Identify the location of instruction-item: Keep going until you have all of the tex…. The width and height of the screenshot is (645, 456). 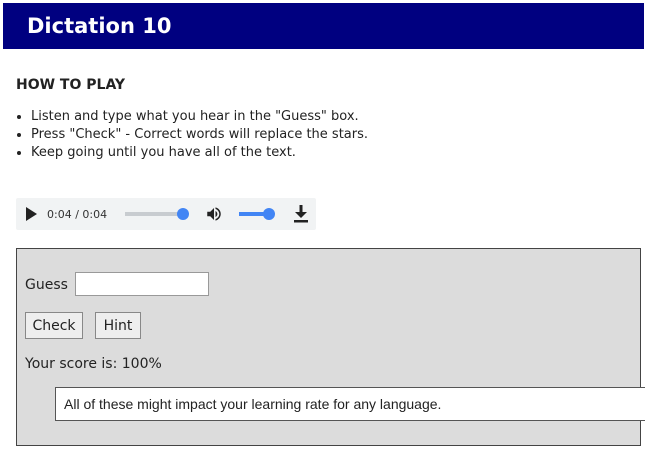
(199, 153).